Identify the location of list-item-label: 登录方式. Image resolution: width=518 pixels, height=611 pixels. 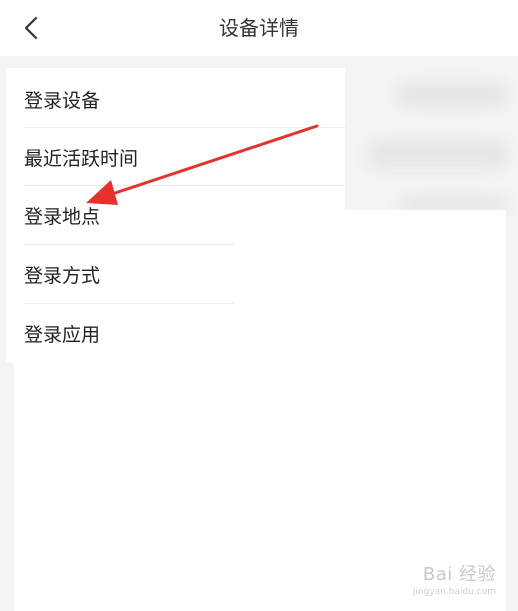
(62, 275).